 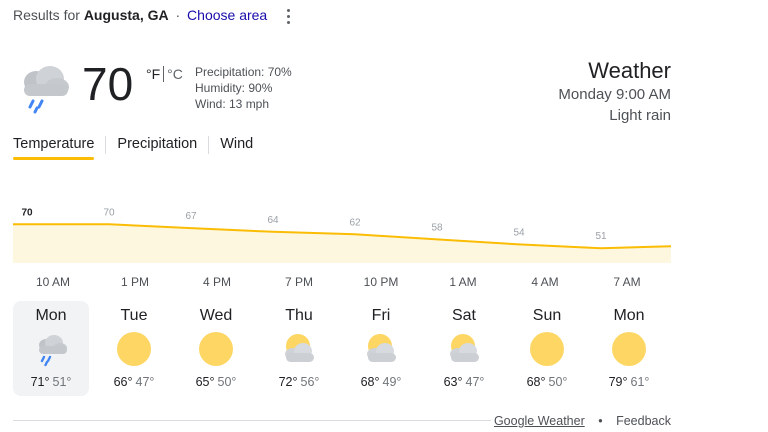 I want to click on results-line: Results for Augusta, GA · Choose area, so click(x=140, y=15).